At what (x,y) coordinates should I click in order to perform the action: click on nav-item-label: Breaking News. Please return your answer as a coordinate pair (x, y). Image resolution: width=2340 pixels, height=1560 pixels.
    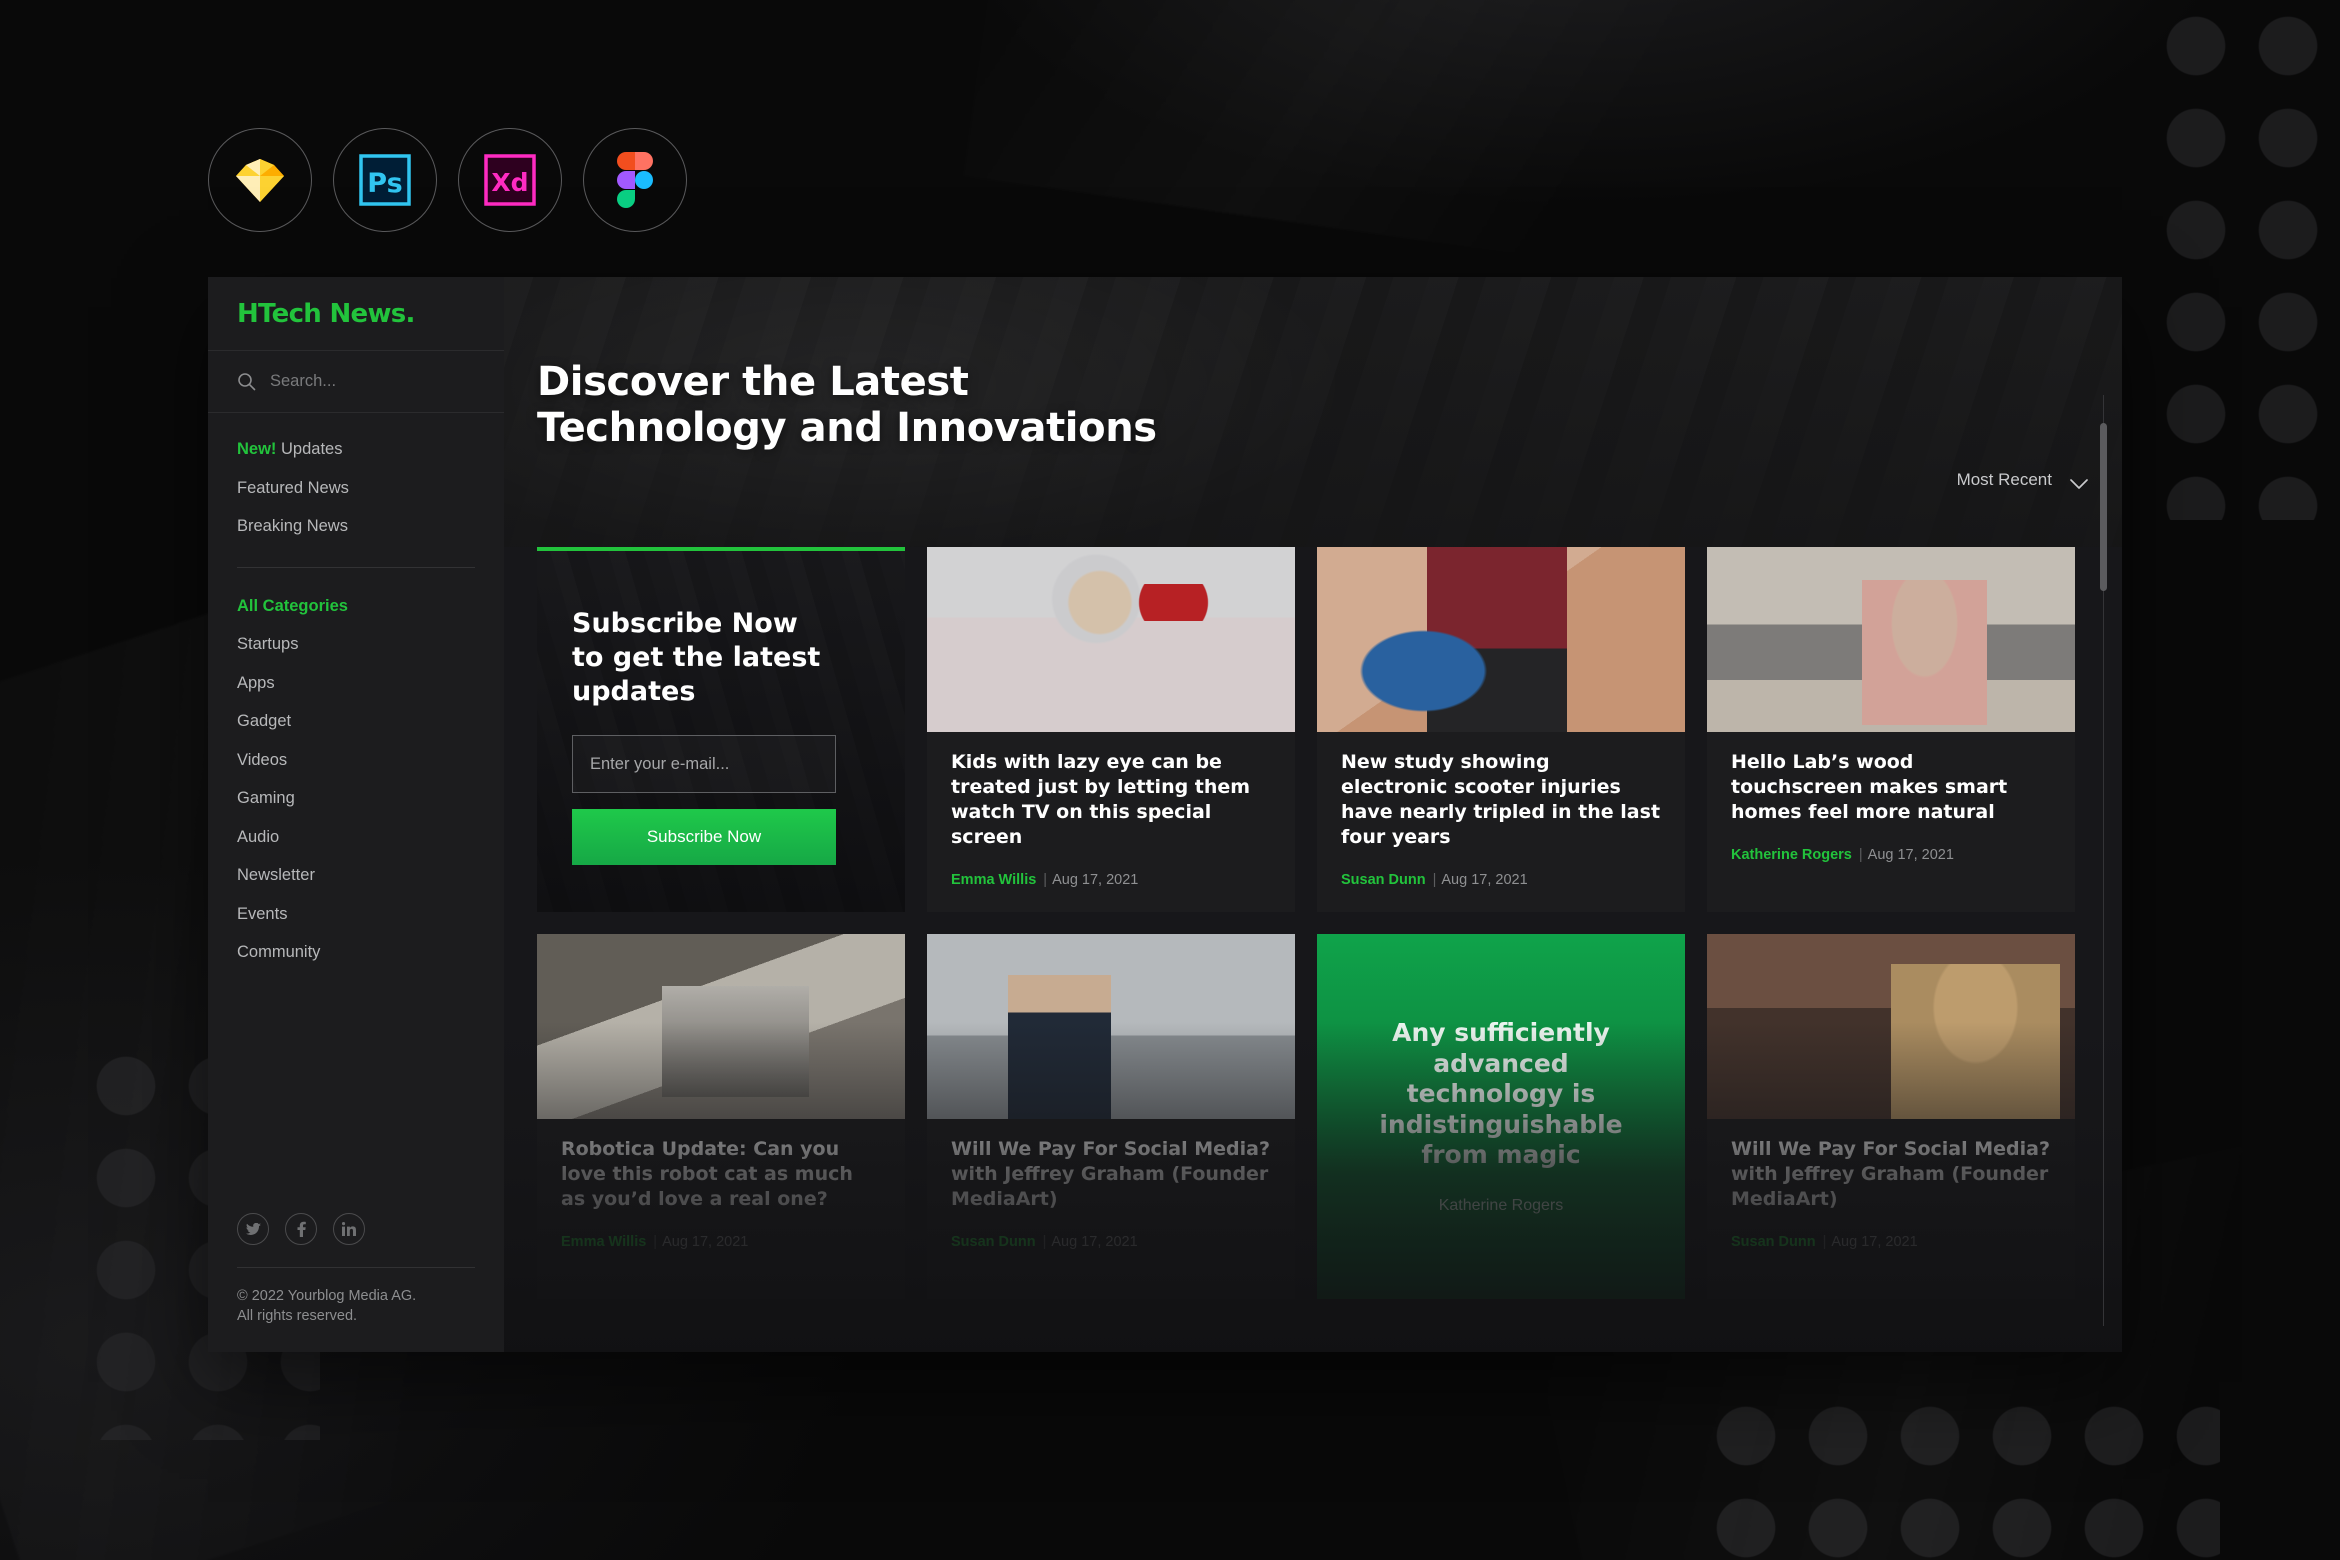
    Looking at the image, I should click on (292, 526).